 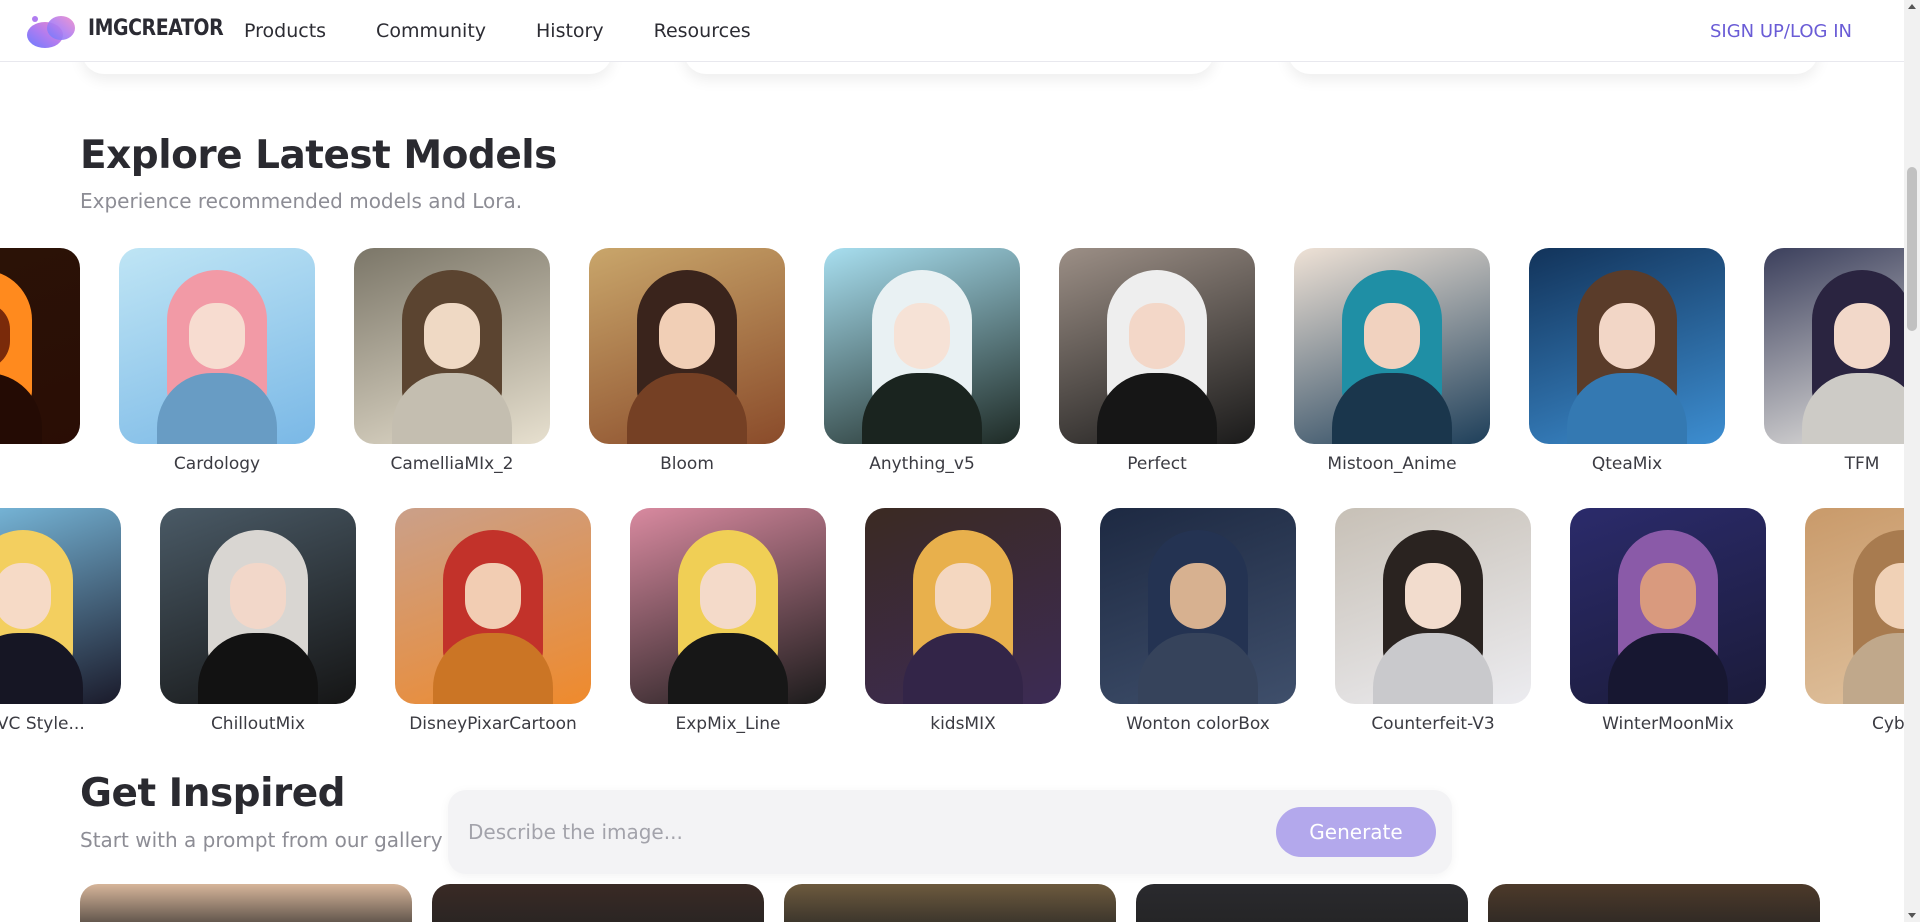 I want to click on model-card: Cardology, so click(x=217, y=363).